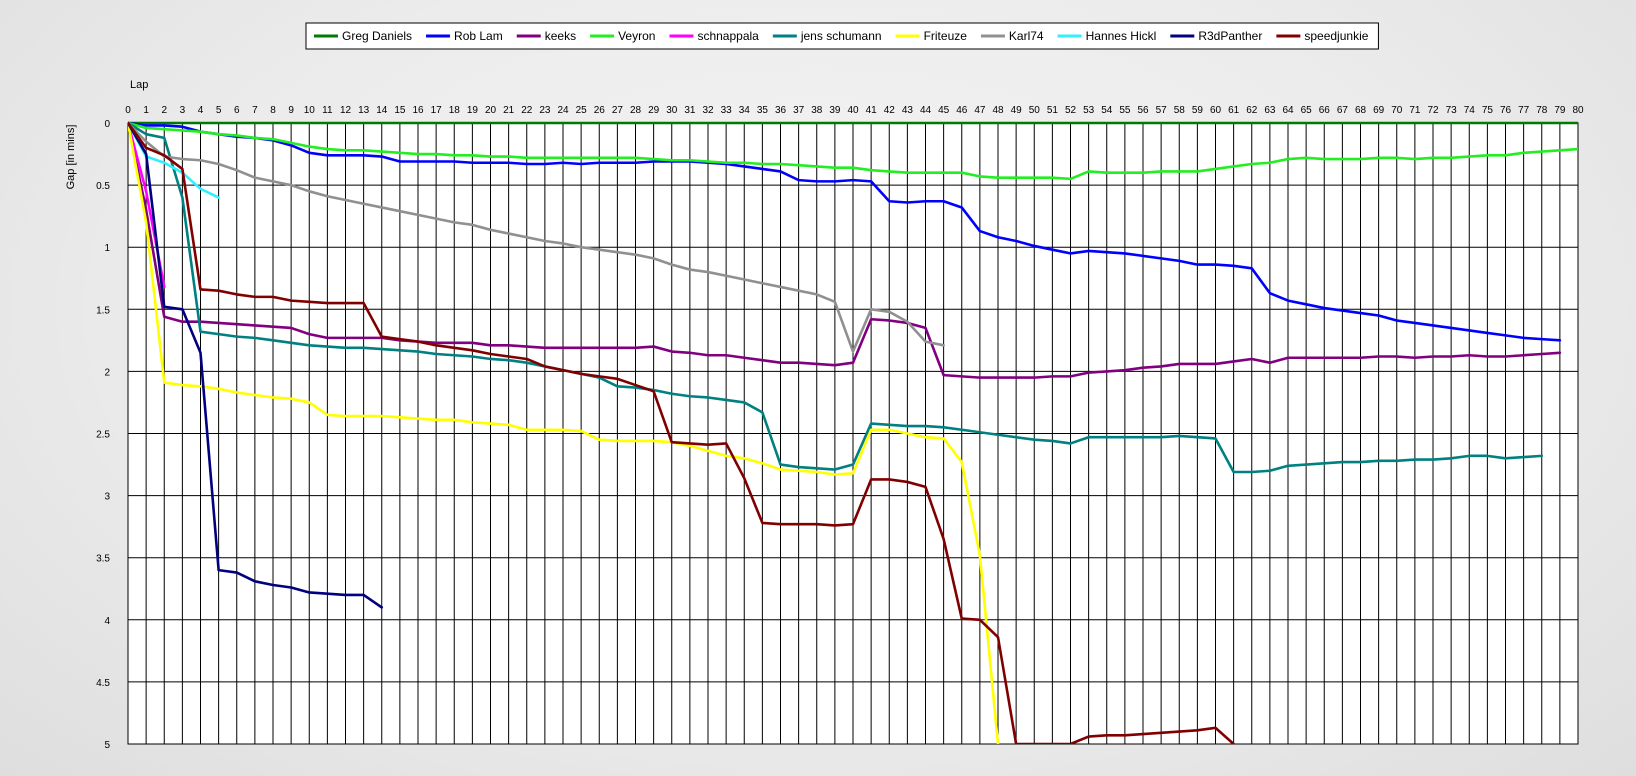 The width and height of the screenshot is (1636, 776). I want to click on x-tick-label: 70, so click(1397, 110).